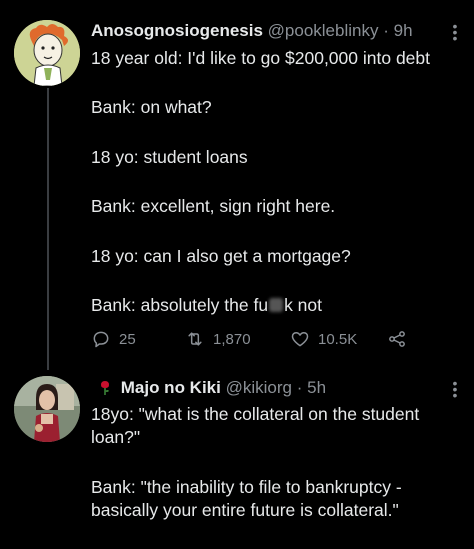  I want to click on timestamp: 5h, so click(316, 387).